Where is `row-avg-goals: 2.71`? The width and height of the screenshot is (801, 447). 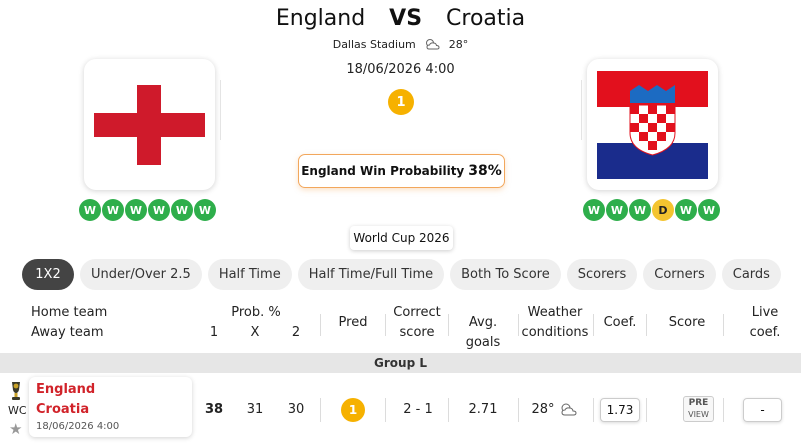
row-avg-goals: 2.71 is located at coordinates (483, 409).